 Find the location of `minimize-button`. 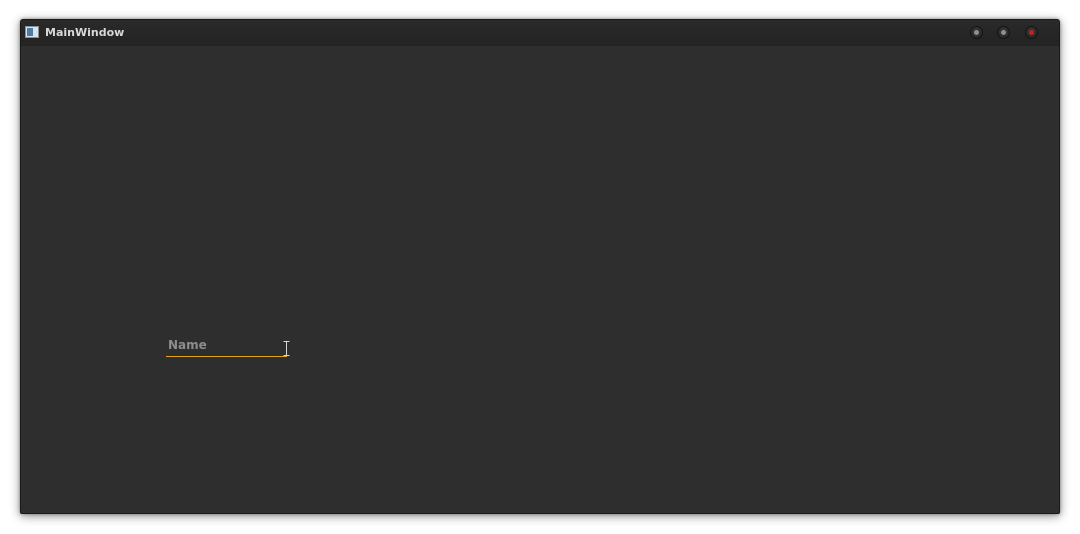

minimize-button is located at coordinates (976, 32).